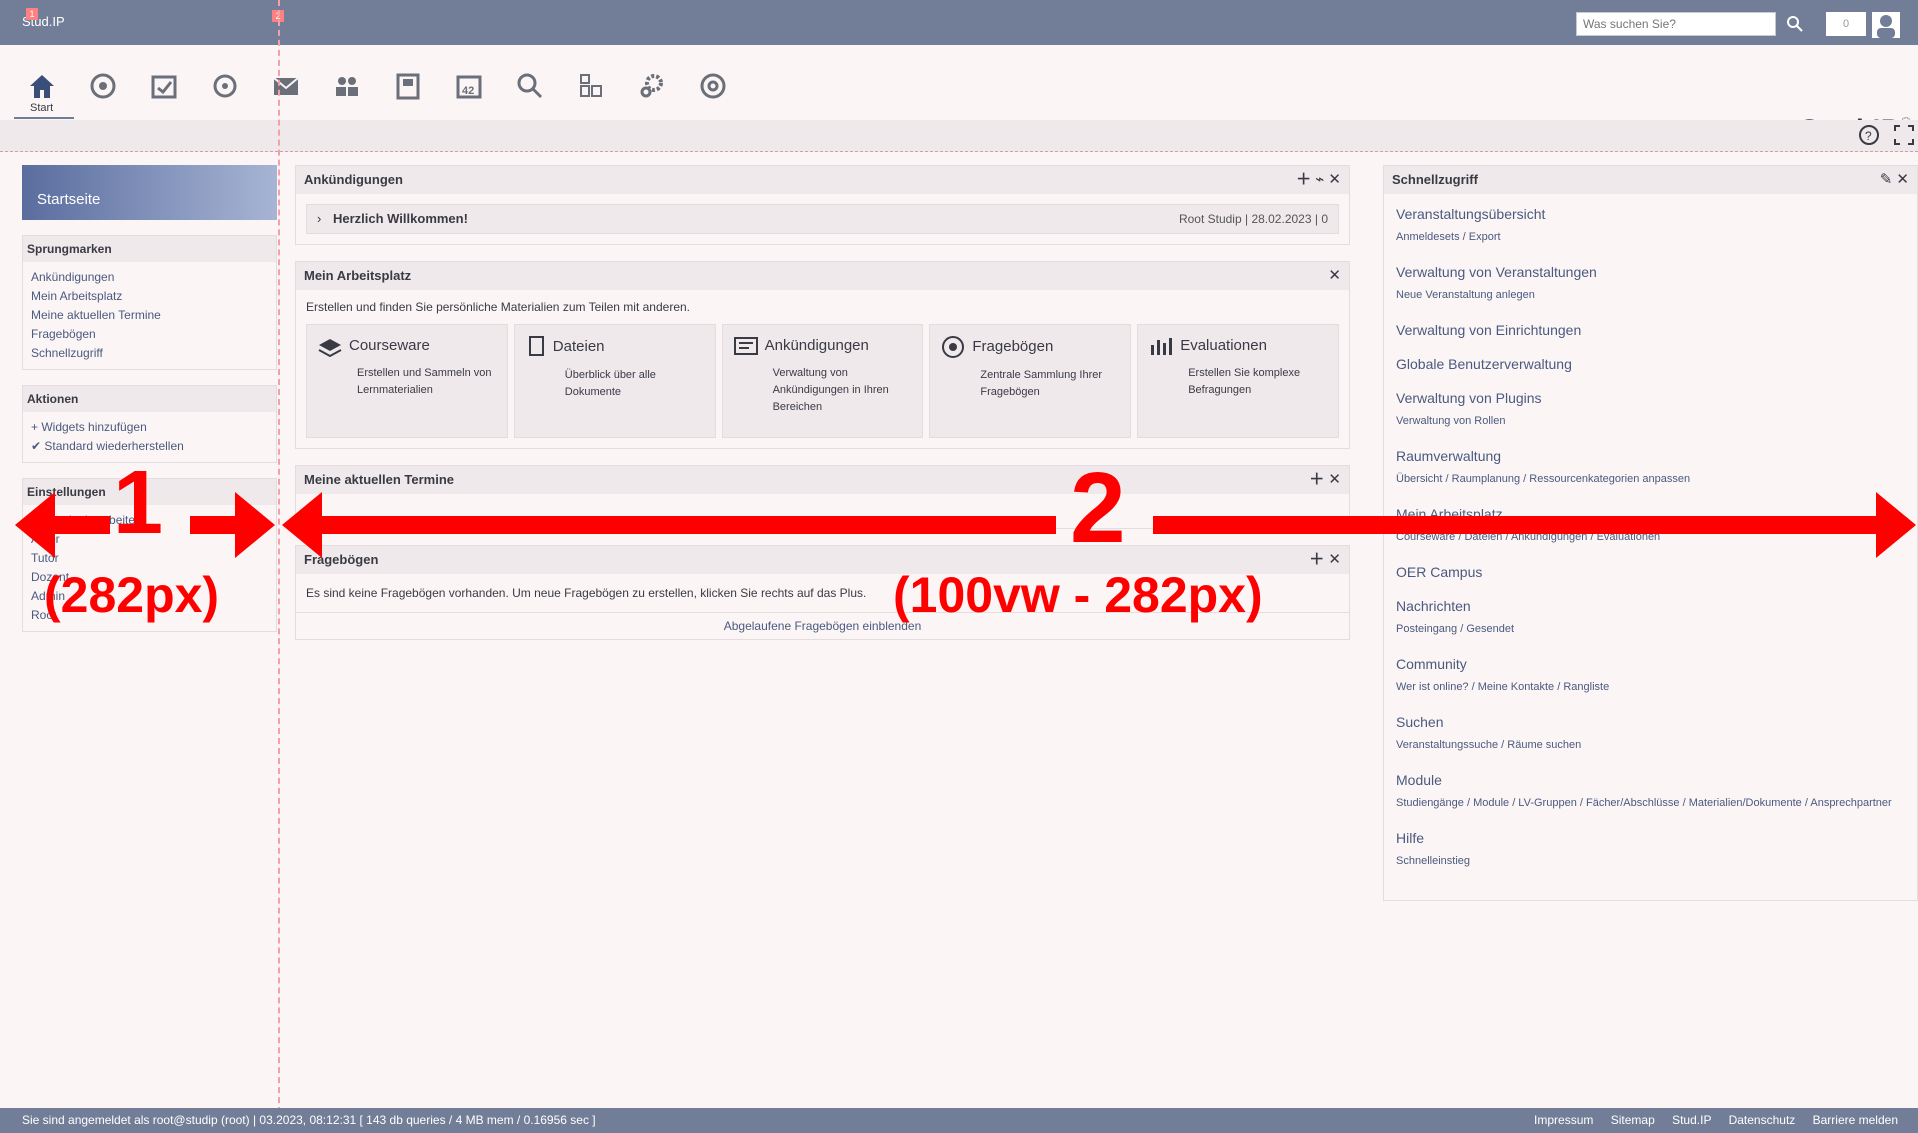  I want to click on quick-item-title: Verwaltung von Veranstaltungen, so click(1650, 272).